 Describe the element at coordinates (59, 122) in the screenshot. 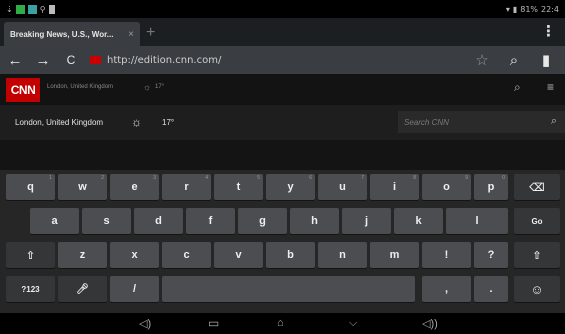

I see `weather-location: London, United Kingdom` at that location.